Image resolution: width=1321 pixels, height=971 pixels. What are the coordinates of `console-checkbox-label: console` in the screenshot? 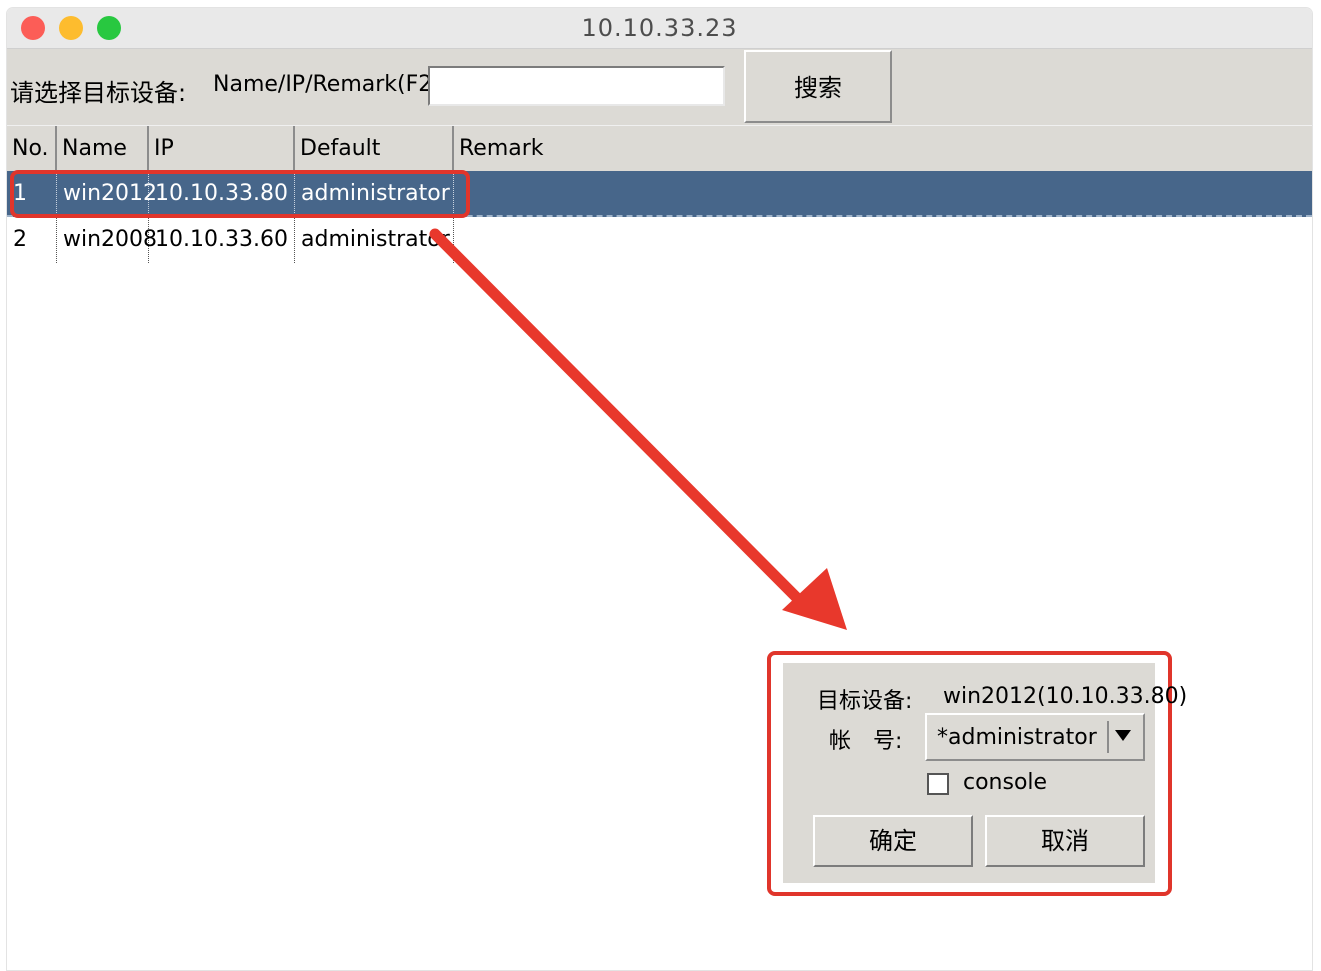 It's located at (1005, 782).